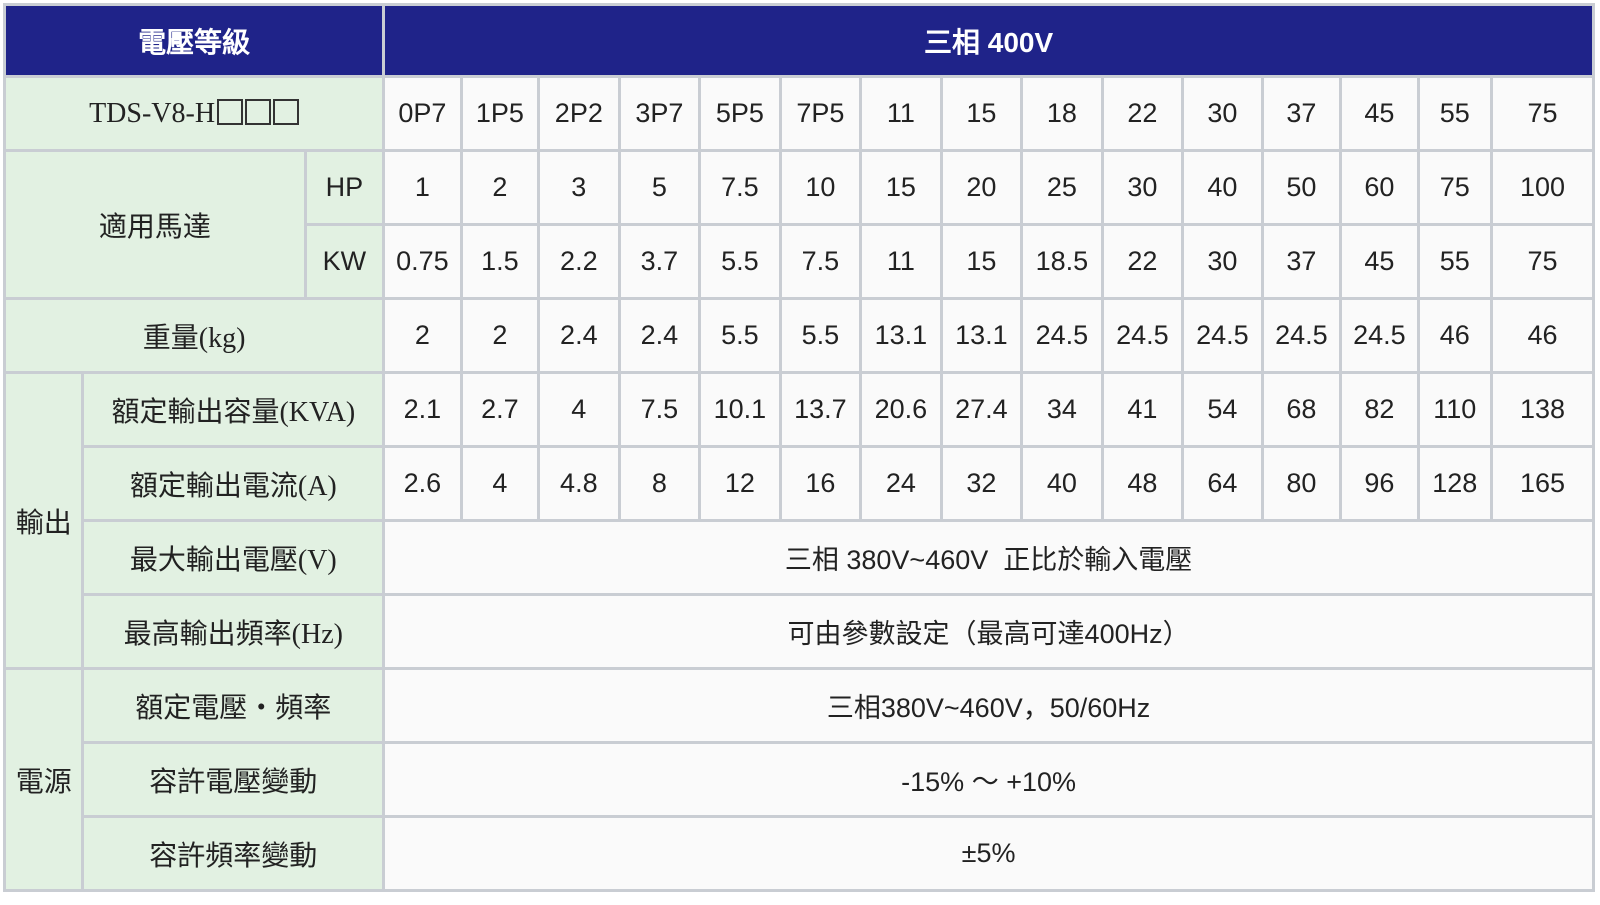 This screenshot has width=1600, height=905. I want to click on model-code-cell: 22, so click(1142, 113).